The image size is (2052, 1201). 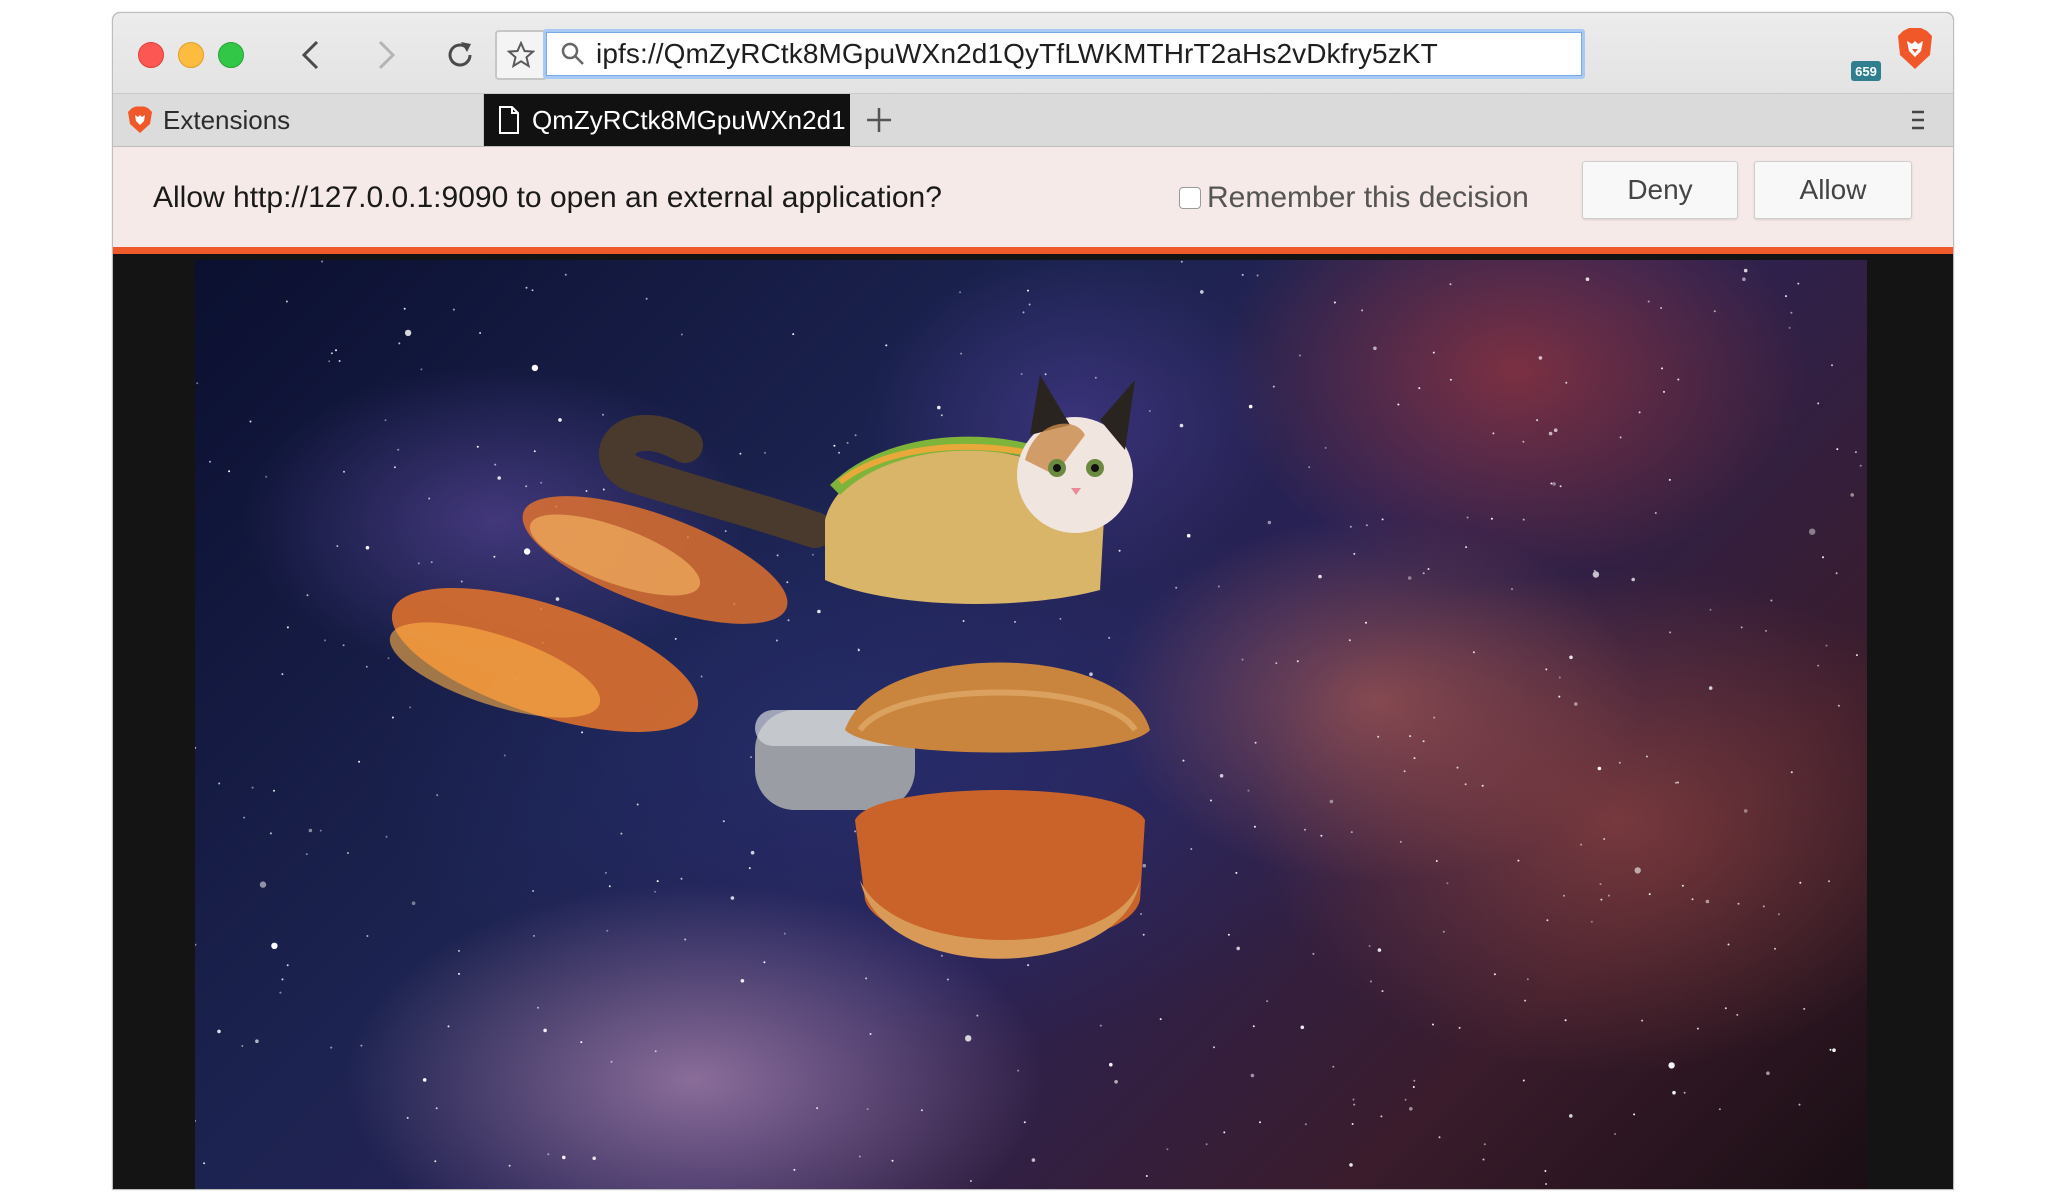 What do you see at coordinates (667, 120) in the screenshot?
I see `tab-ipfs-page: QmZyRCtk8MGpuWXn2d1` at bounding box center [667, 120].